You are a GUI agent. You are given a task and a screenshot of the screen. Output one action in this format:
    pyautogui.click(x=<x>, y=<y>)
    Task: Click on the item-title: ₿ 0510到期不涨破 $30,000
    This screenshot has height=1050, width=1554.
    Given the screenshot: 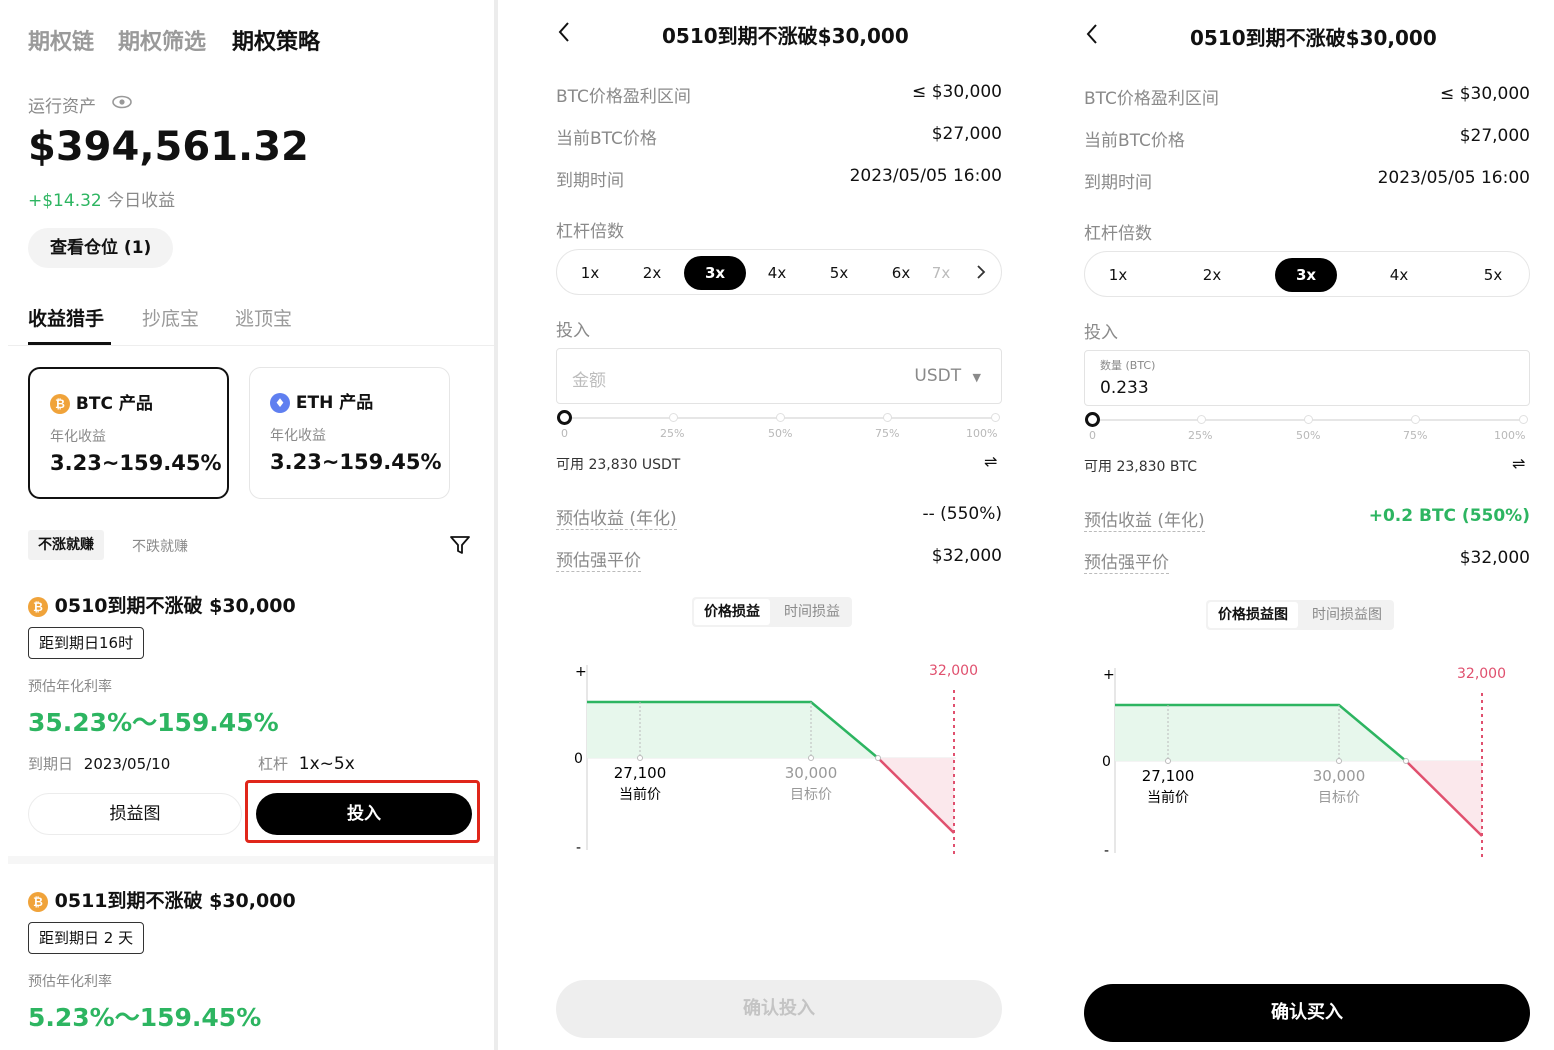 What is the action you would take?
    pyautogui.click(x=162, y=604)
    